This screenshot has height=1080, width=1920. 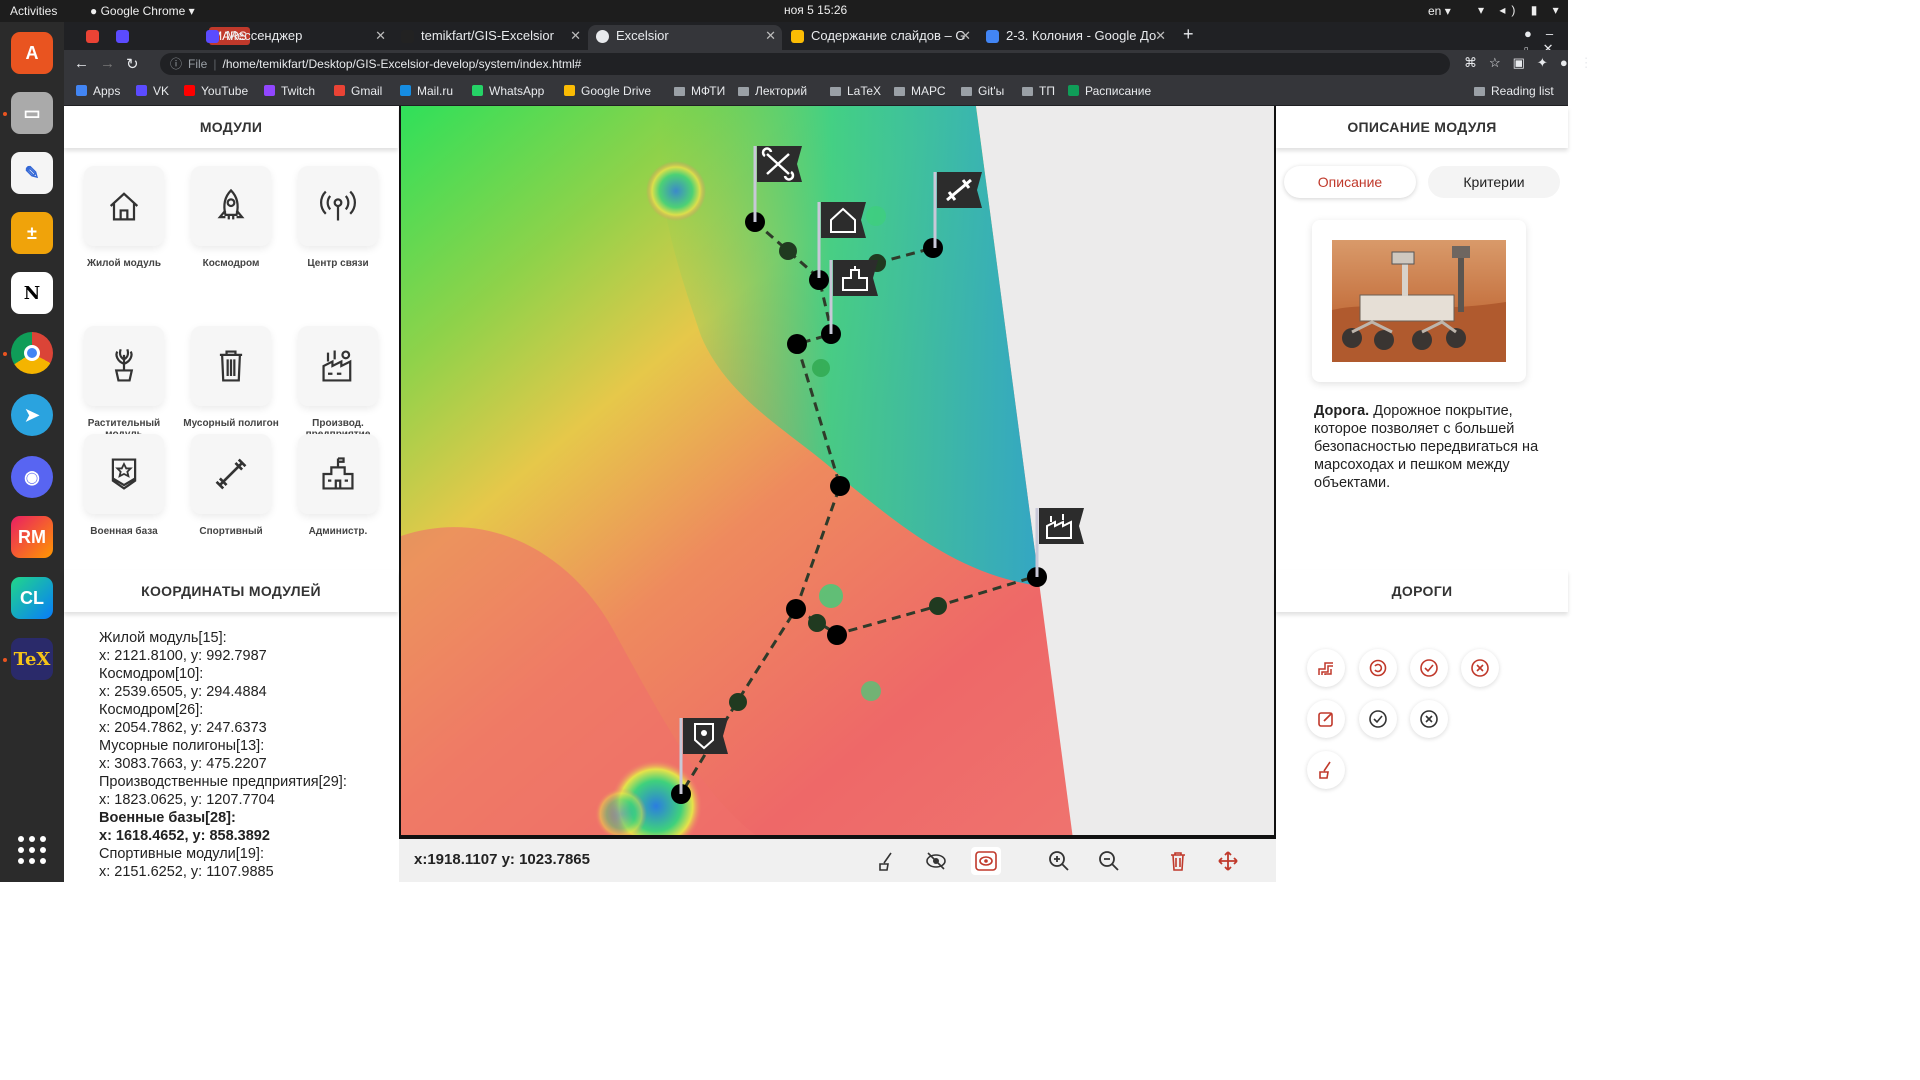 I want to click on calculator-icon: ±, so click(x=32, y=233).